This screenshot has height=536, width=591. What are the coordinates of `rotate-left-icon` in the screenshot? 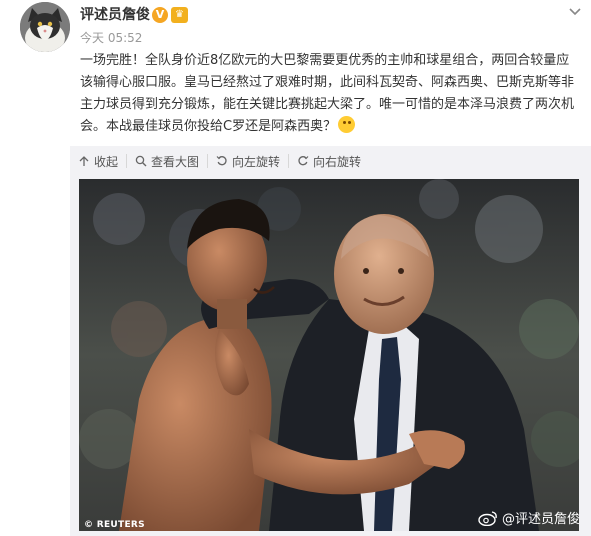 It's located at (222, 161).